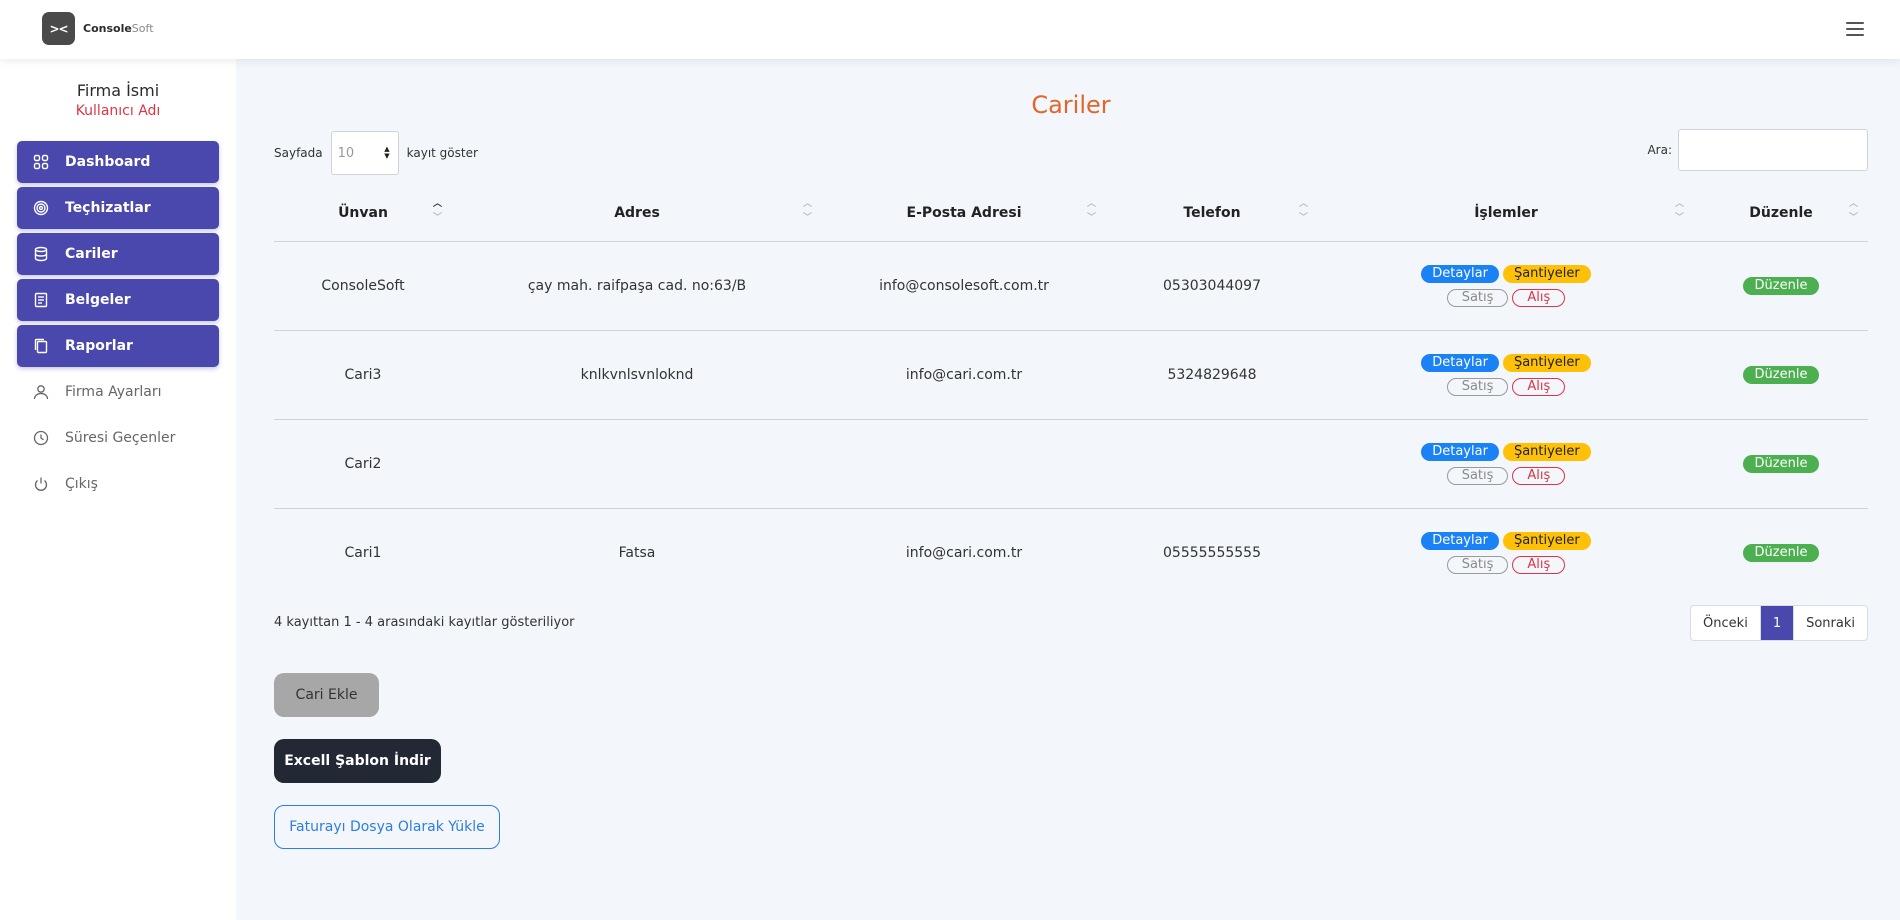 The image size is (1900, 920). Describe the element at coordinates (1773, 150) in the screenshot. I see `search-input` at that location.